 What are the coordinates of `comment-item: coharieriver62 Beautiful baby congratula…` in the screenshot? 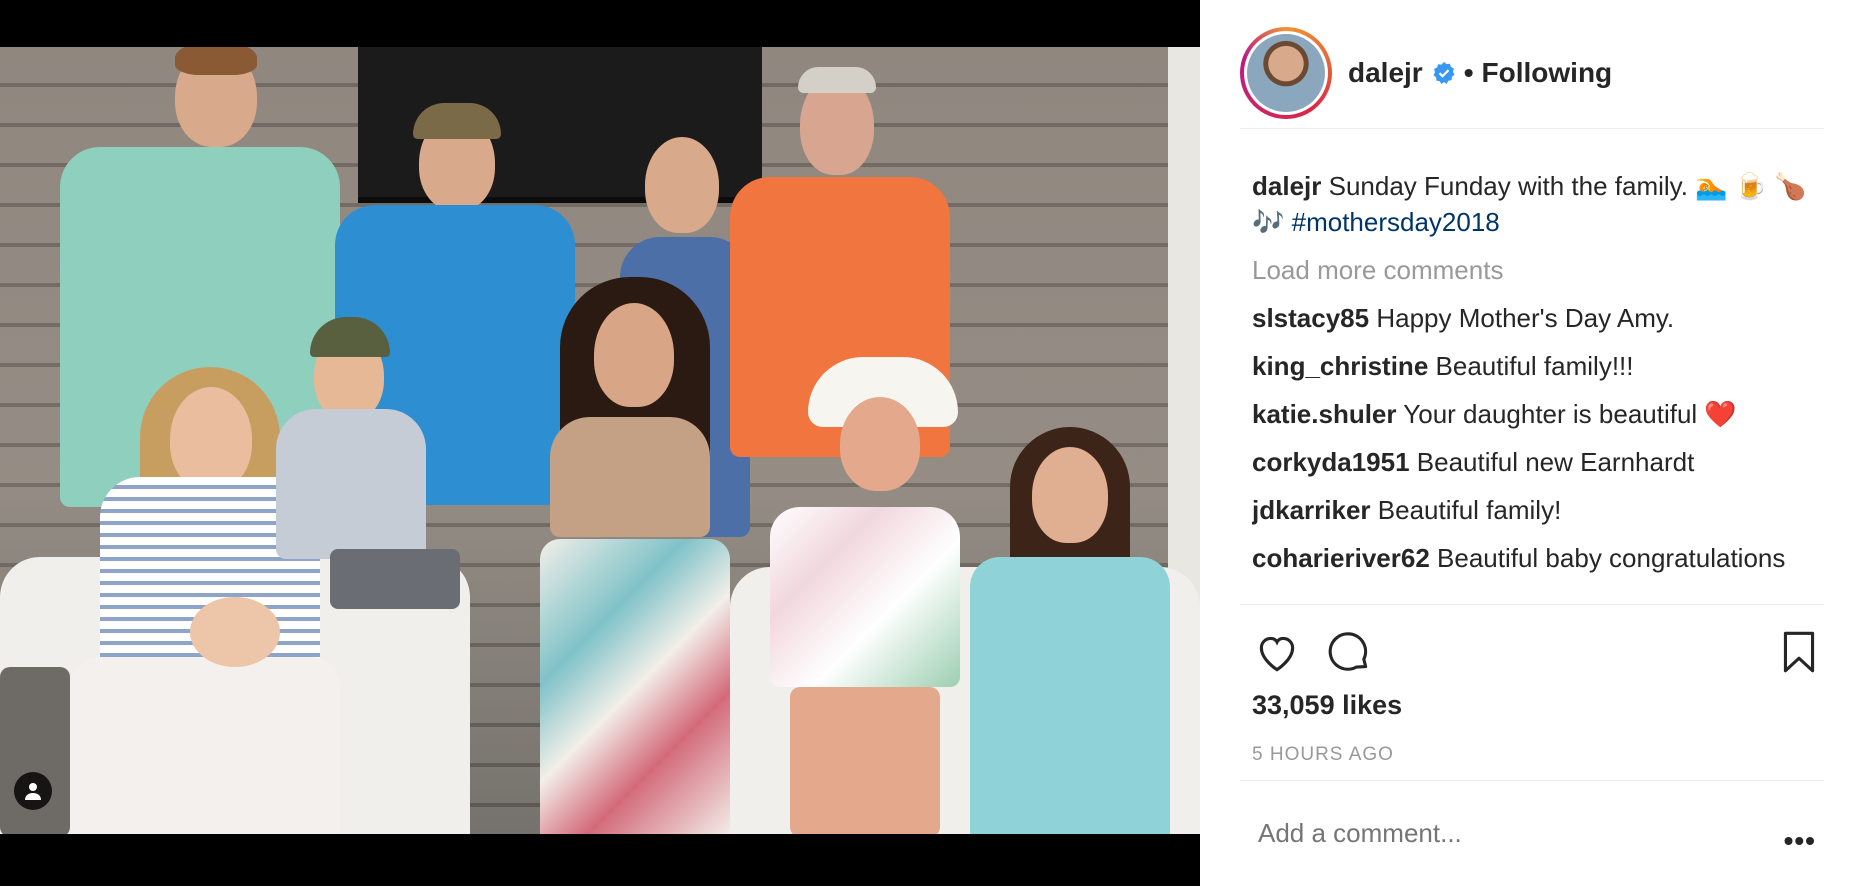 It's located at (1542, 558).